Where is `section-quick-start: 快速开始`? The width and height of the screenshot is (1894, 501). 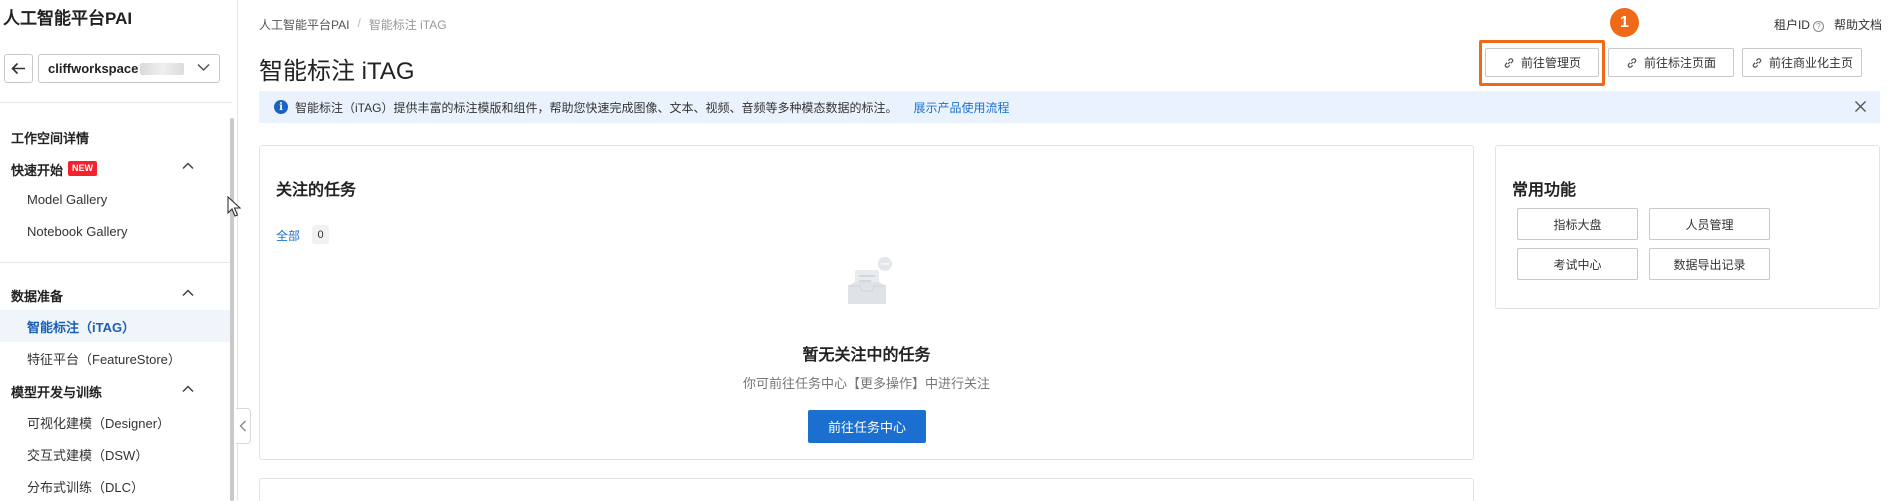
section-quick-start: 快速开始 is located at coordinates (37, 169).